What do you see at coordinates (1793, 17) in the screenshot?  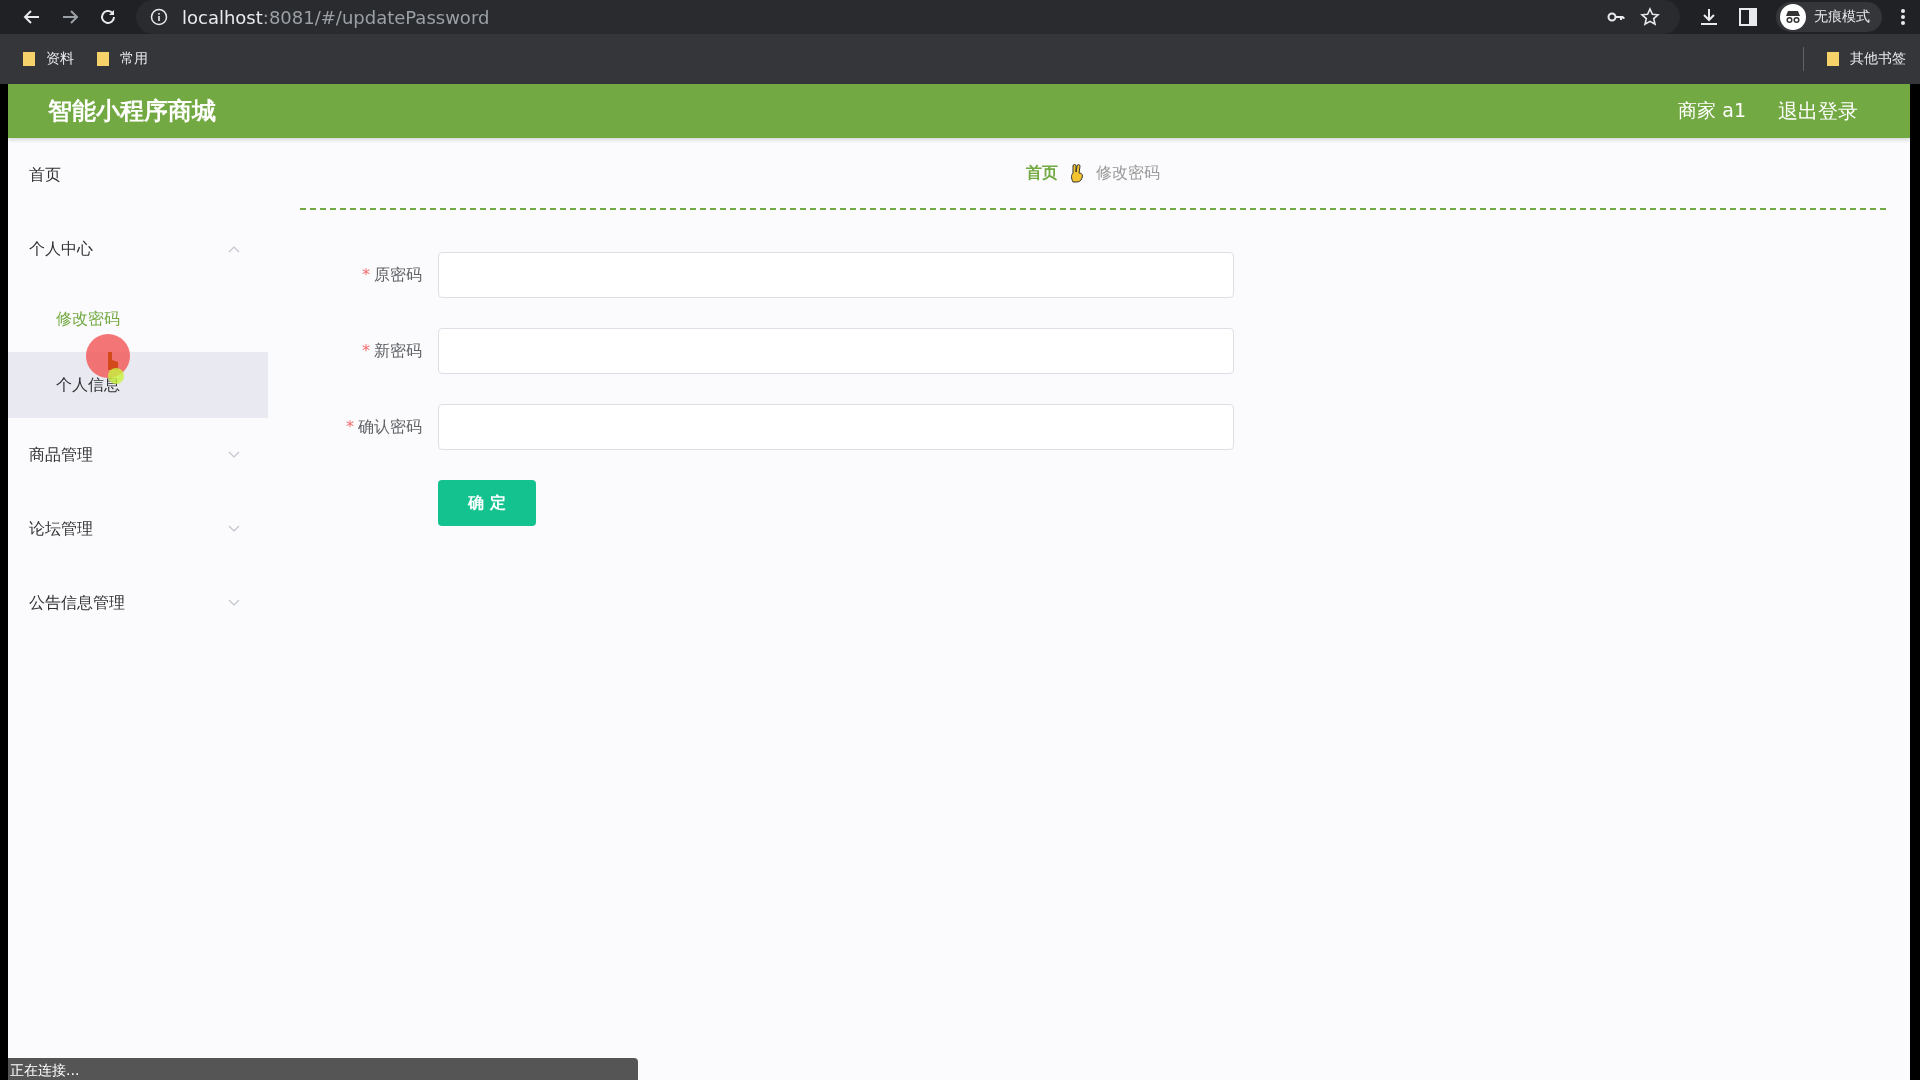 I see `incognito-icon` at bounding box center [1793, 17].